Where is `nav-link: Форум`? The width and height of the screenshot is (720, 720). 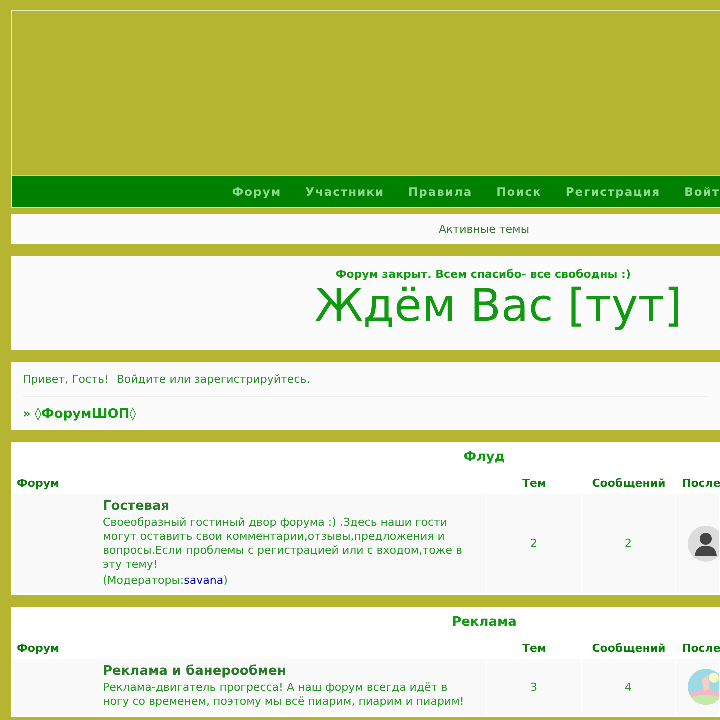
nav-link: Форум is located at coordinates (257, 191).